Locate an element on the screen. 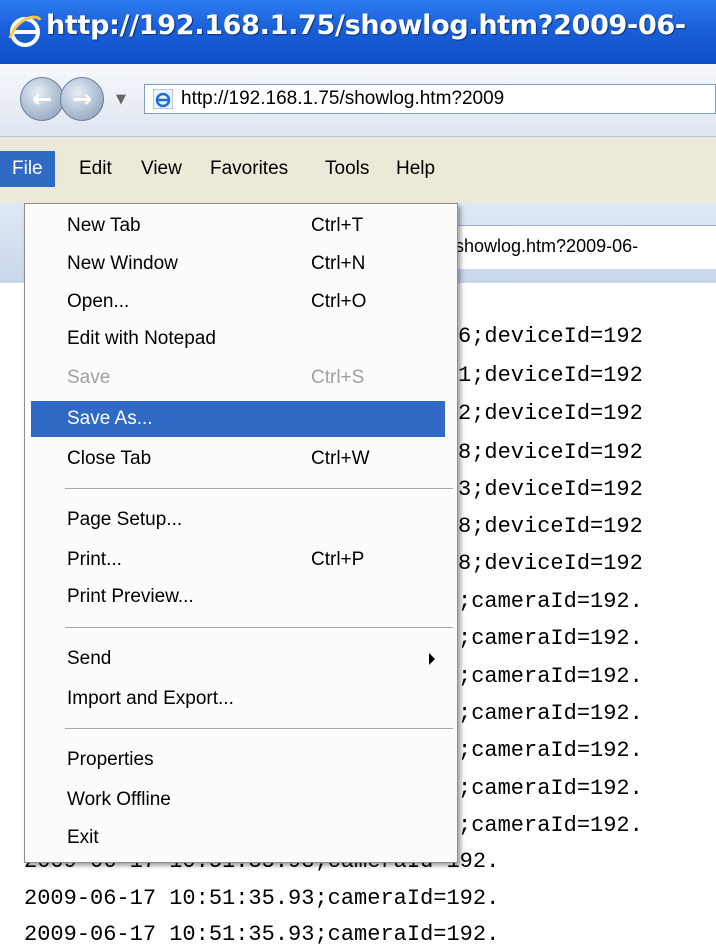 This screenshot has height=949, width=716. menu-item-close-tab: Close Tab Ctrl+W is located at coordinates (238, 459).